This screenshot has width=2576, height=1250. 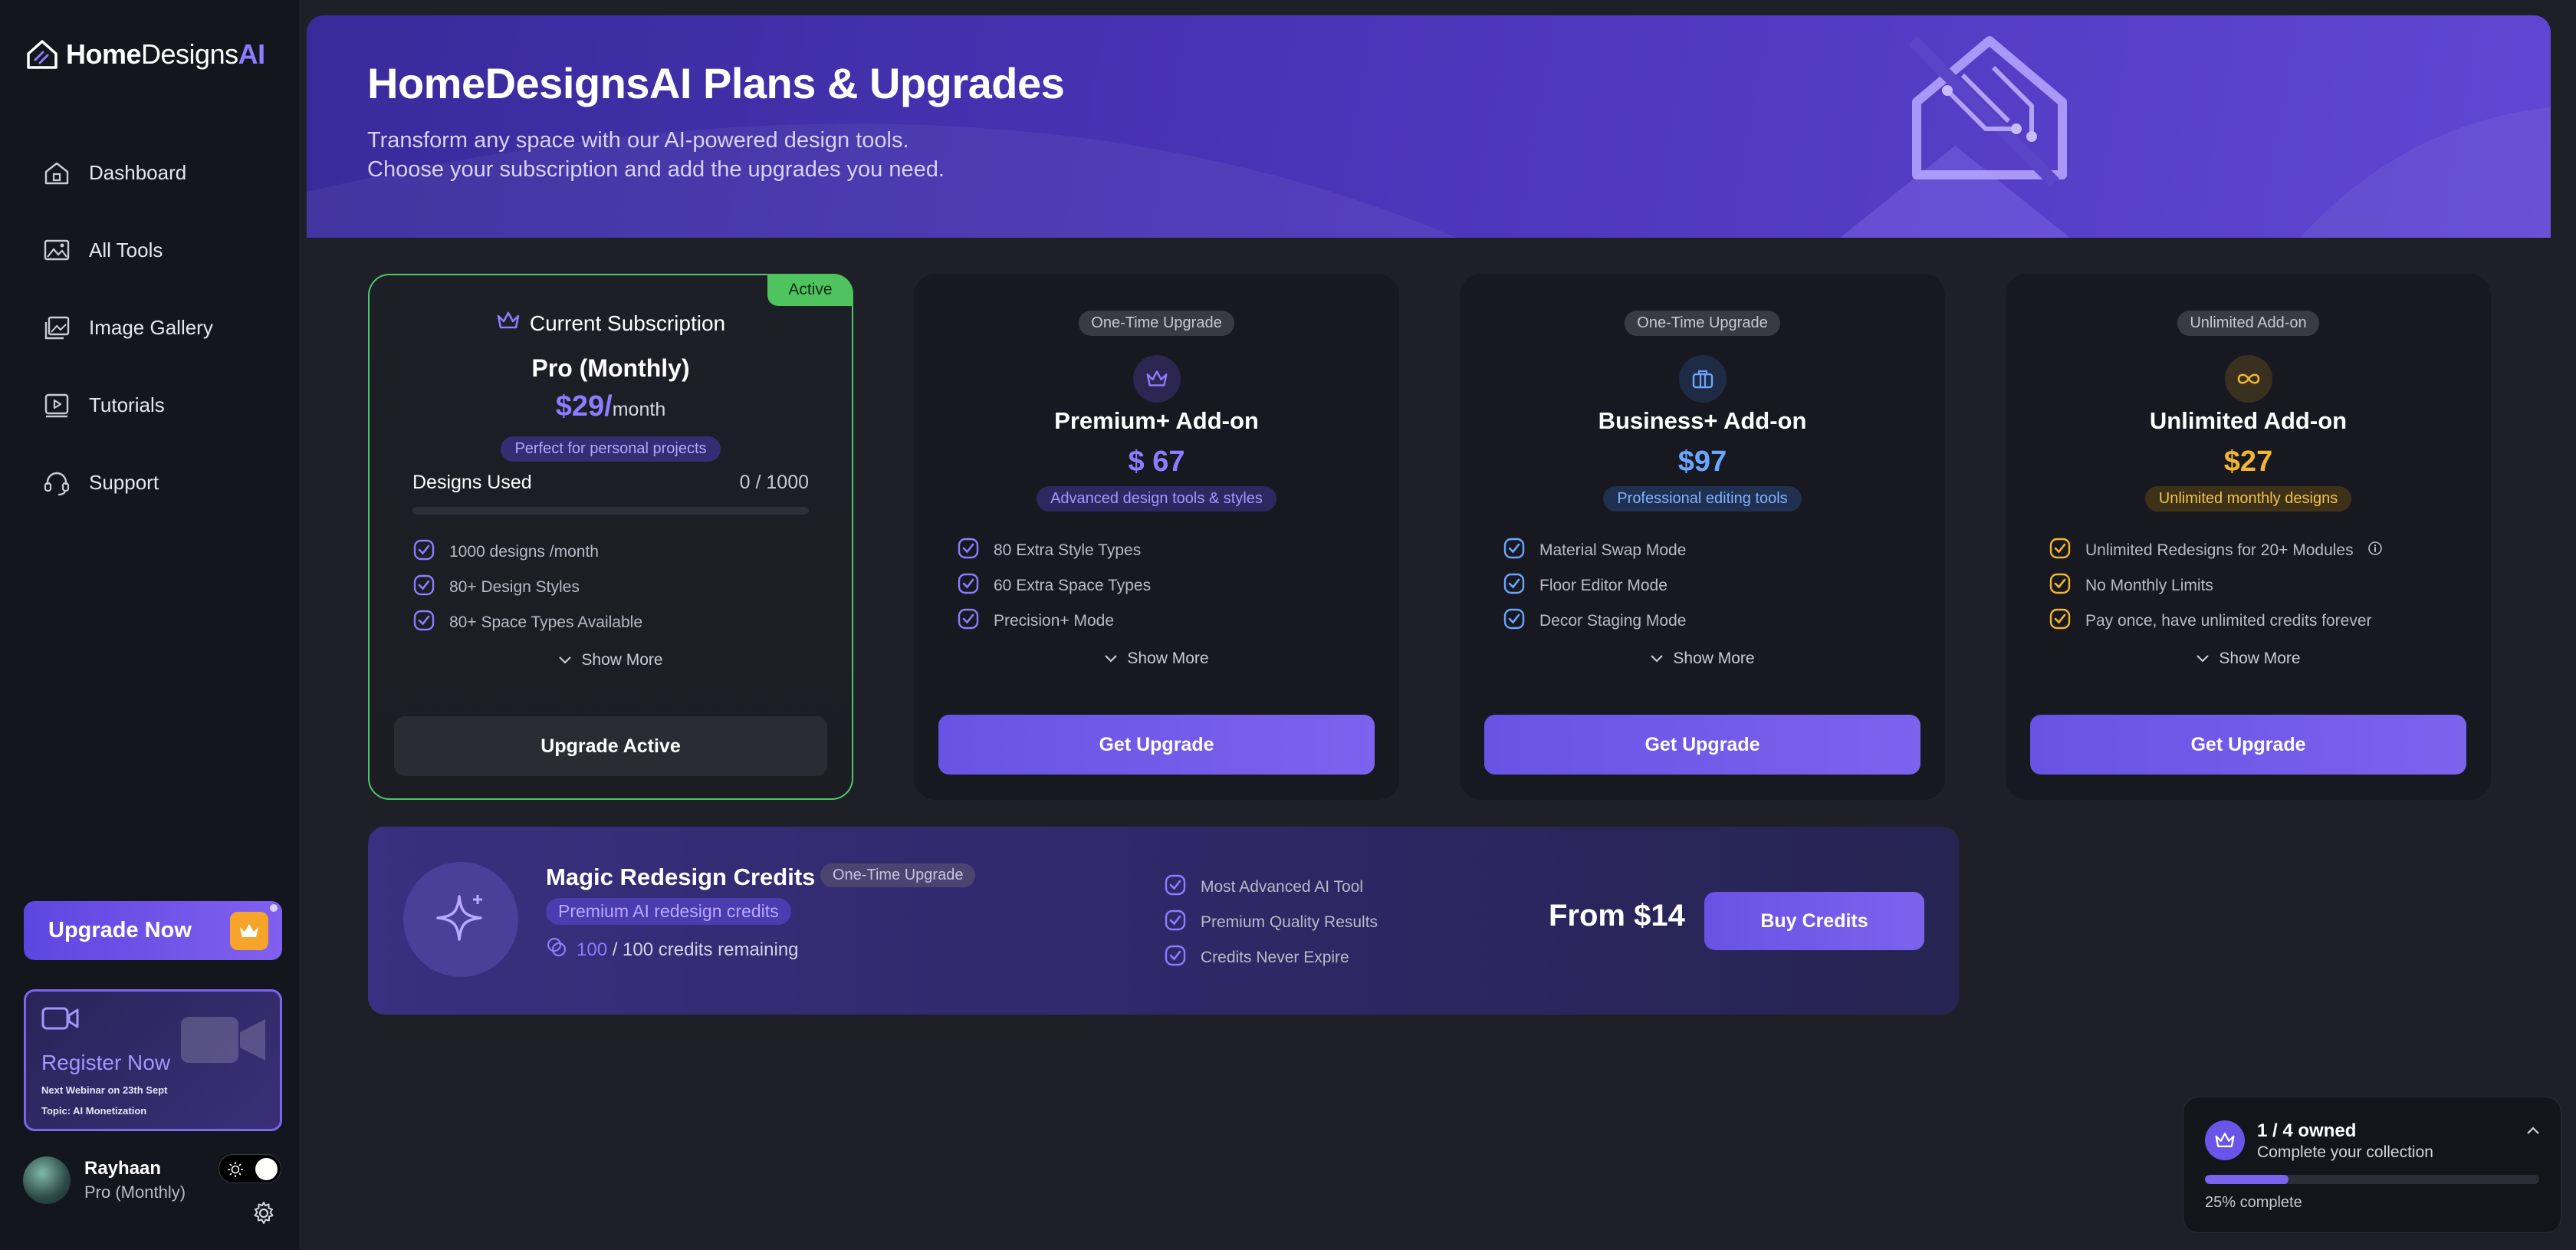 I want to click on chevron-down-icon, so click(x=565, y=660).